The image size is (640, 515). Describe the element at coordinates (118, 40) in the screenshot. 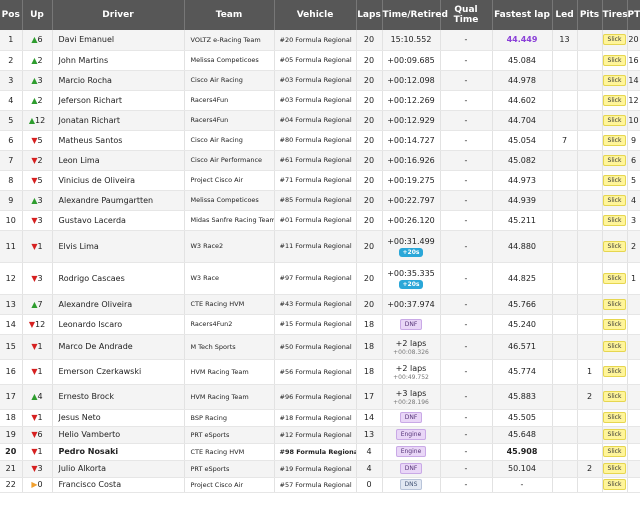

I see `driver-name: Davi Emanuel` at that location.